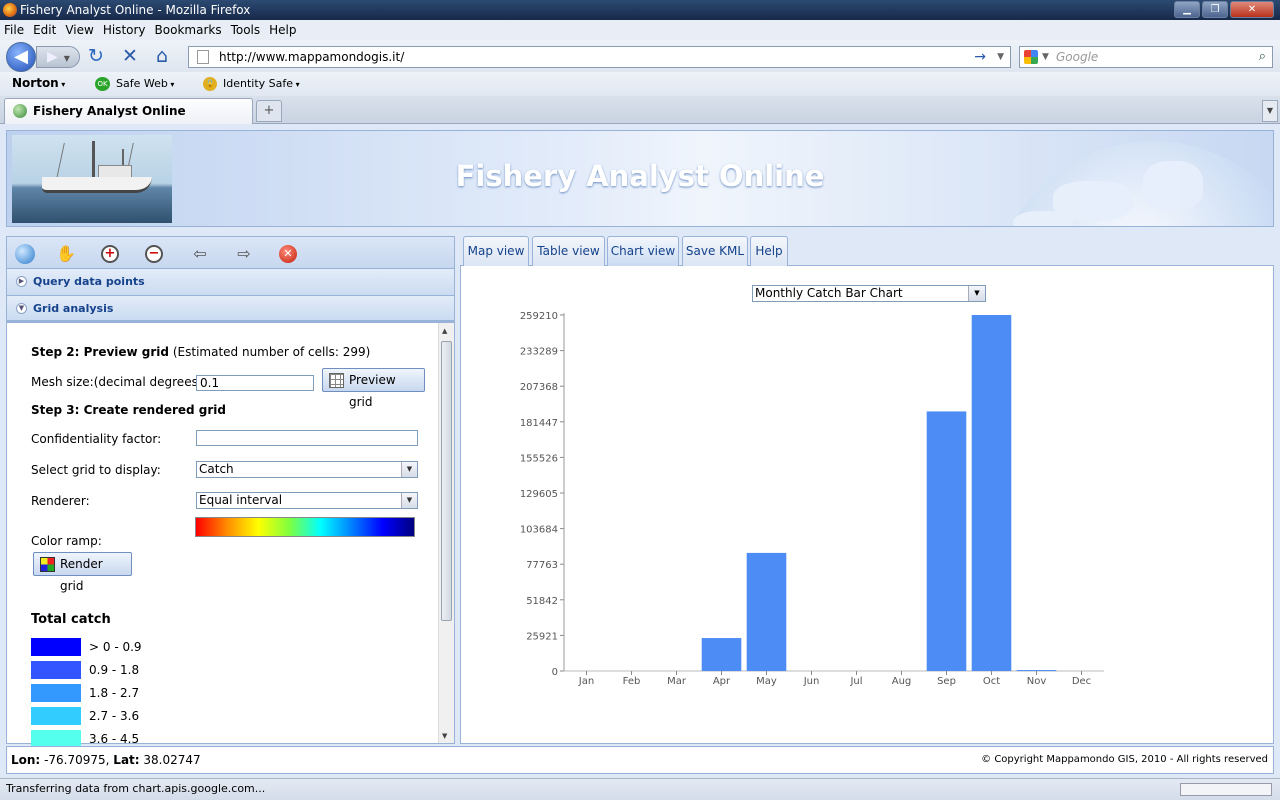  Describe the element at coordinates (307, 500) in the screenshot. I see `renderer-select: Equal interval ▼` at that location.